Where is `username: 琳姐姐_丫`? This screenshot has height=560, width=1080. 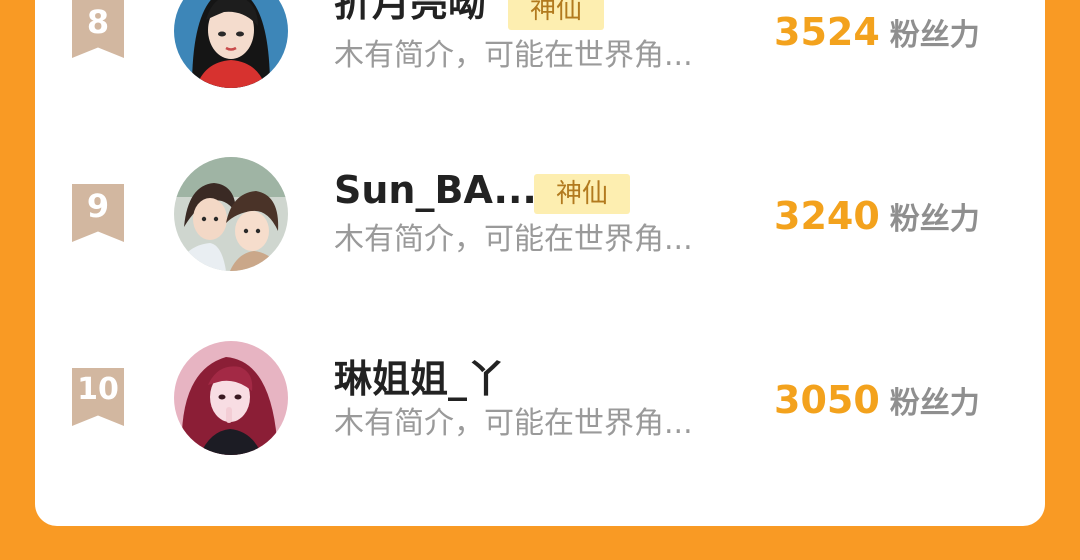 username: 琳姐姐_丫 is located at coordinates (419, 379).